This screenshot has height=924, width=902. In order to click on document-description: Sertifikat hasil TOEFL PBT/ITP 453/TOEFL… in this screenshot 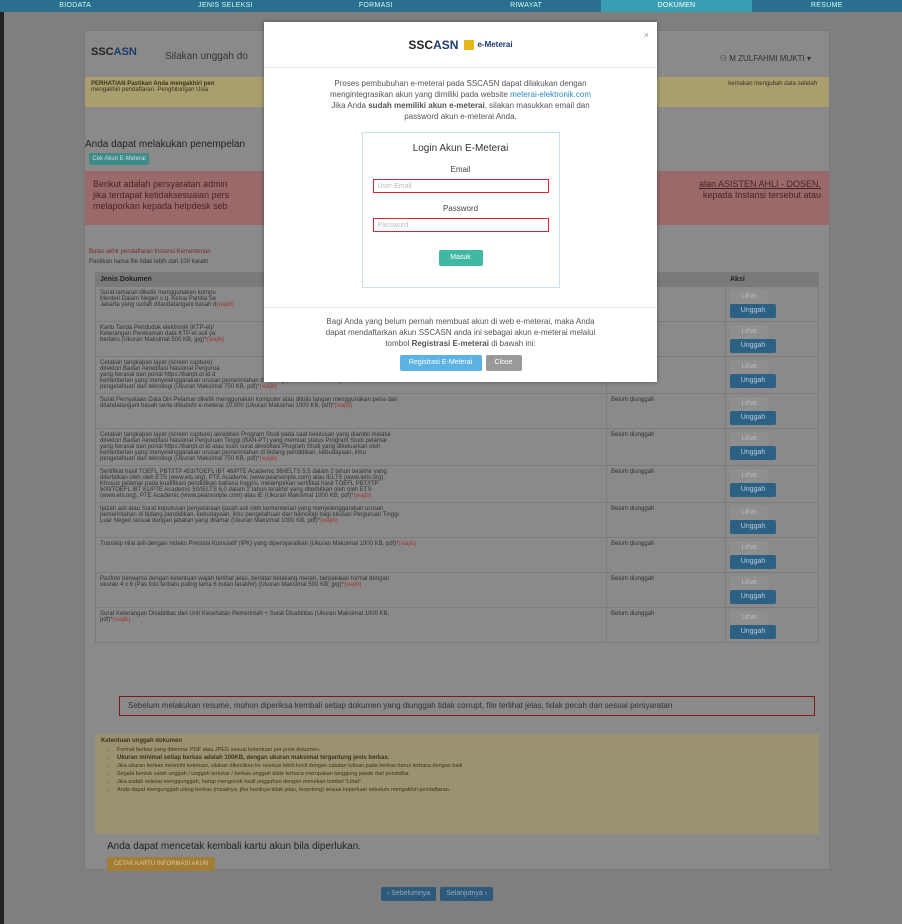, I will do `click(351, 484)`.